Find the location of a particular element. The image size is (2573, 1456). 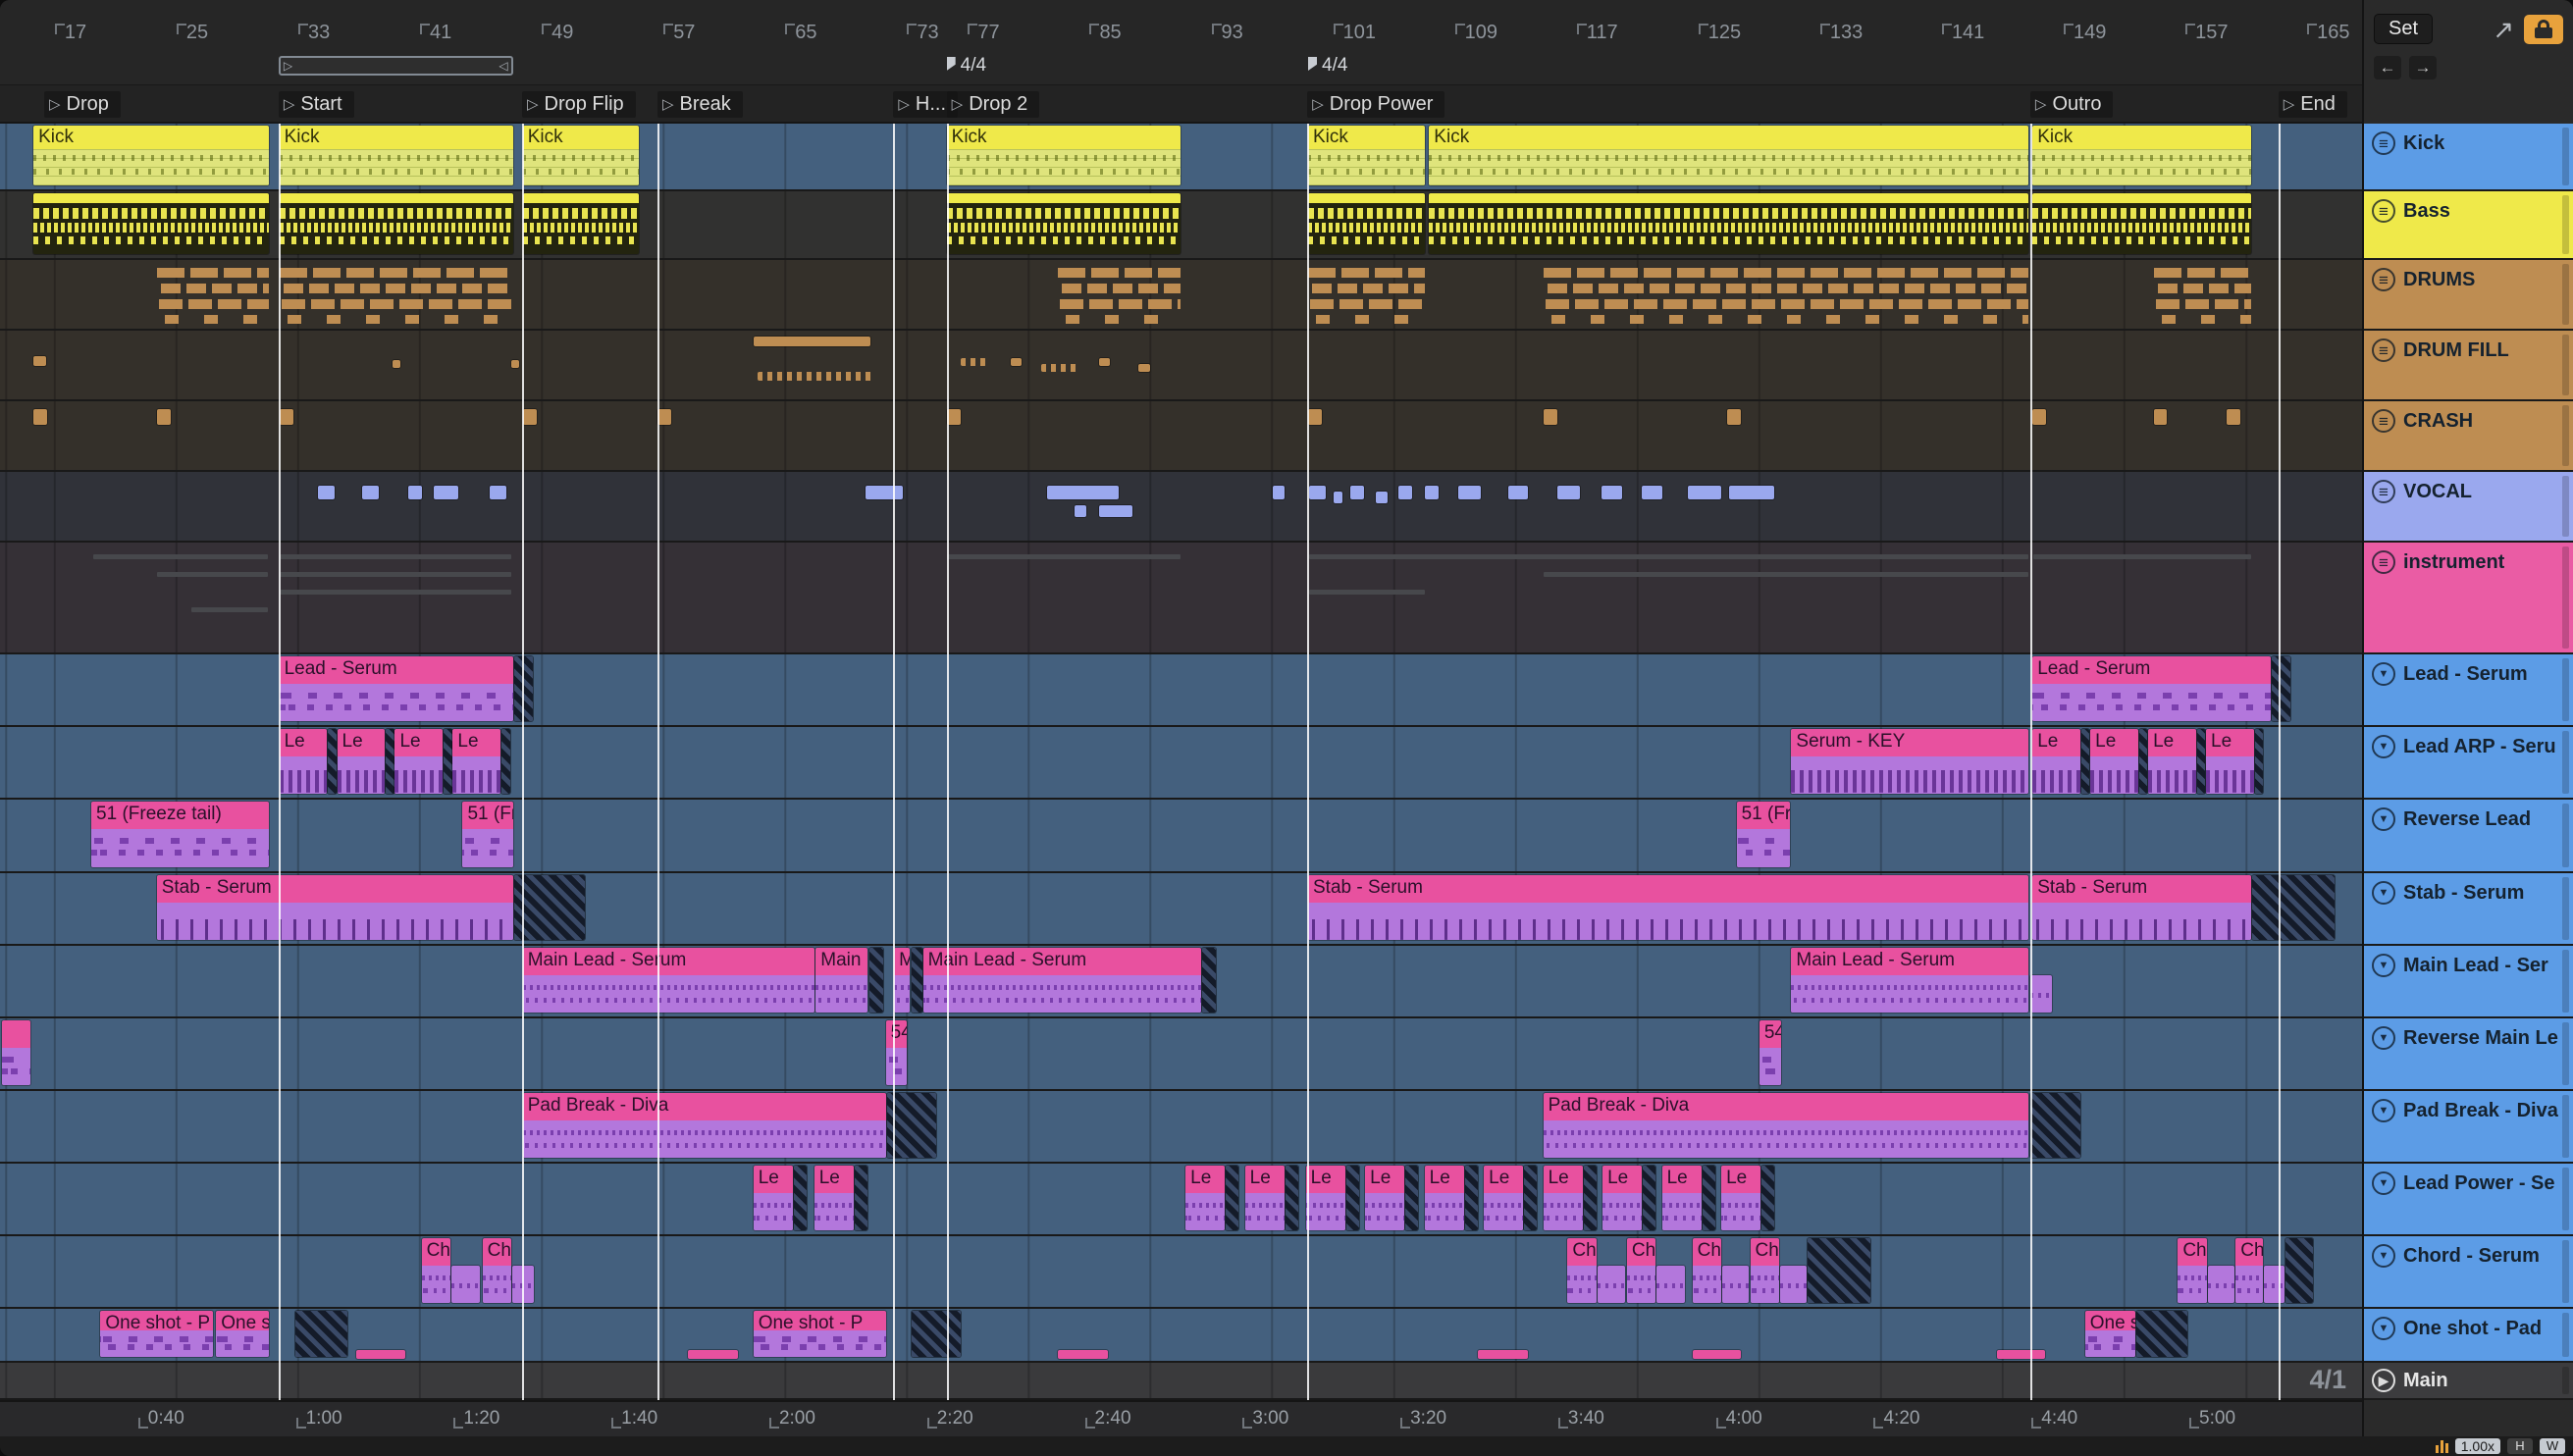

locator-drop-power: ▷ Drop Power is located at coordinates (1376, 104).